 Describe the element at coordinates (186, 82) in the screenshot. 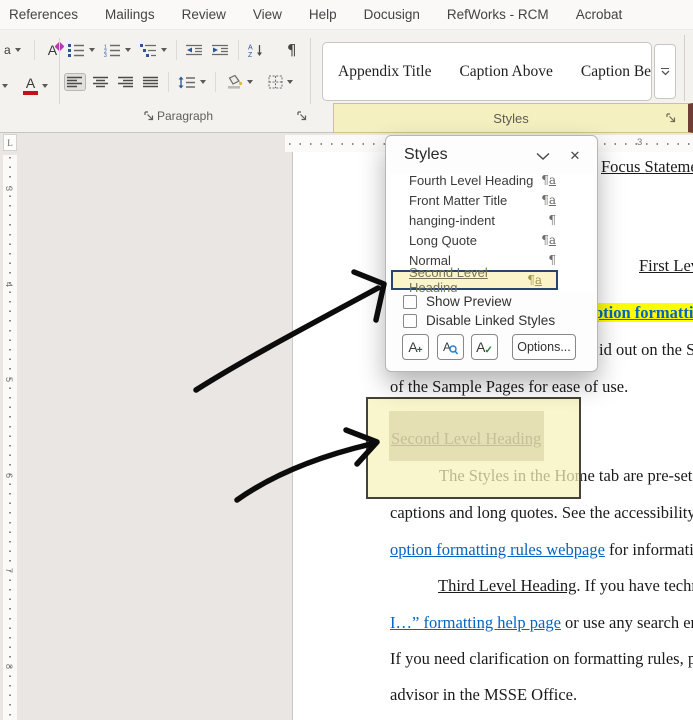

I see `line-spacing-icon` at that location.